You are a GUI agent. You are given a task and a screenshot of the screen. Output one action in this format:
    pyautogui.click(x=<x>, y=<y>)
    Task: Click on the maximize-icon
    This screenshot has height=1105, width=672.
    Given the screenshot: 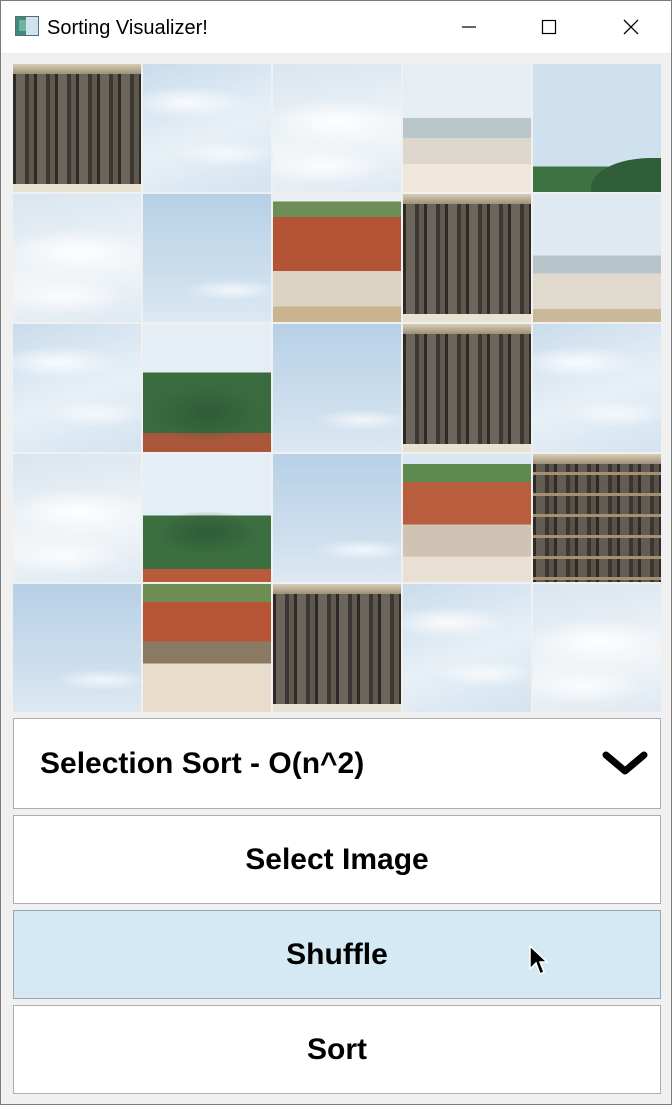 What is the action you would take?
    pyautogui.click(x=549, y=27)
    